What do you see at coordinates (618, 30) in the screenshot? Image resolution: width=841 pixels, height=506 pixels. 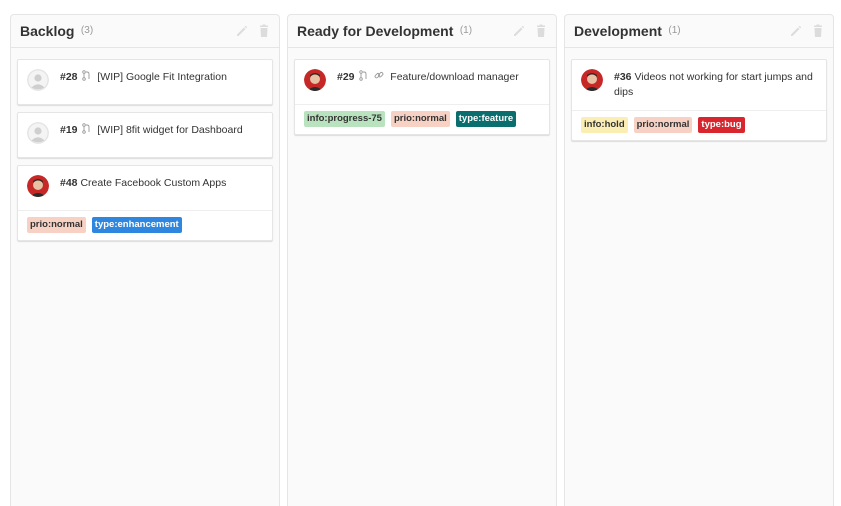 I see `column-title: Development` at bounding box center [618, 30].